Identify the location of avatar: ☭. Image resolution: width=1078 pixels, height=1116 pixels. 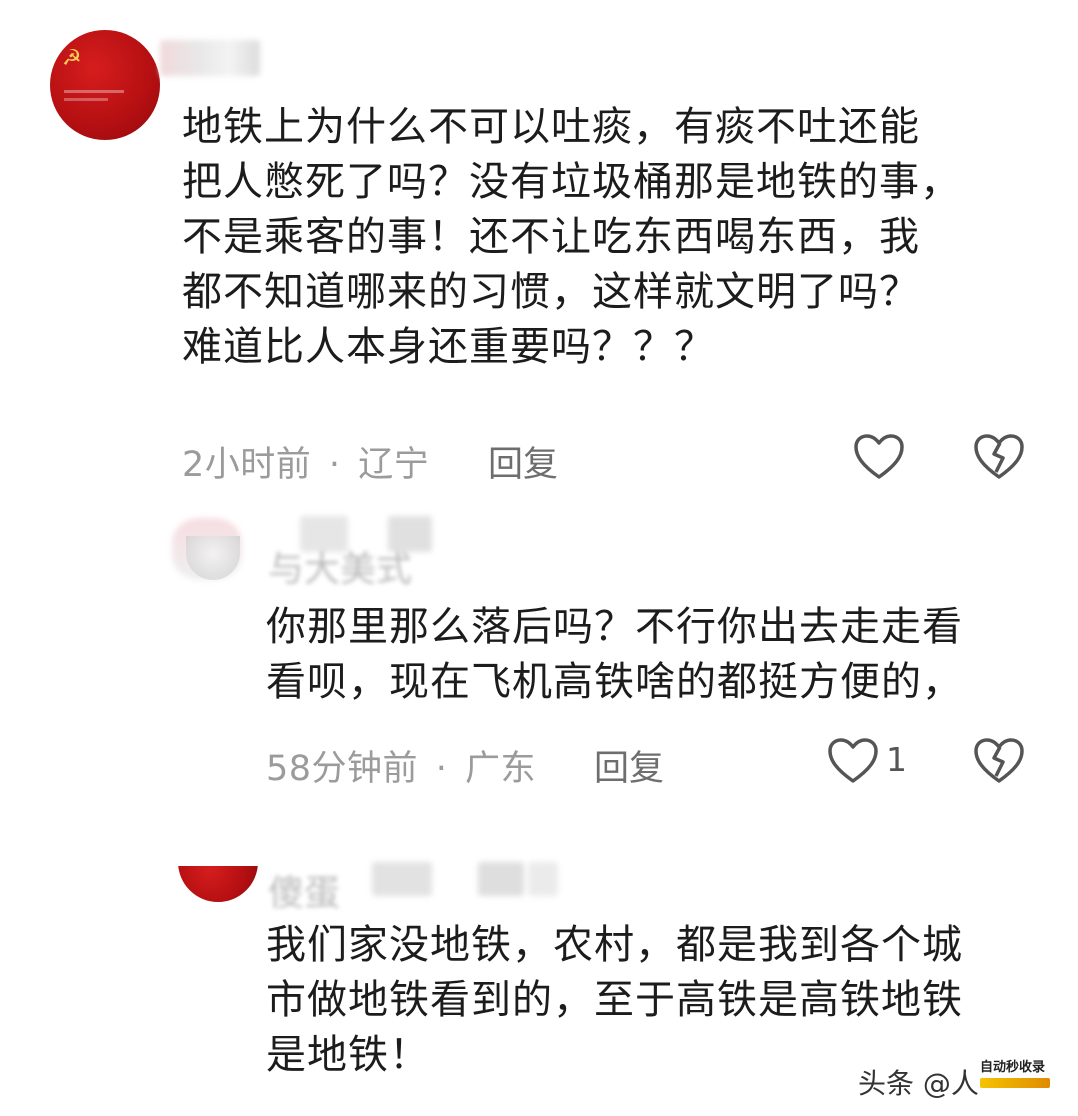
(105, 85).